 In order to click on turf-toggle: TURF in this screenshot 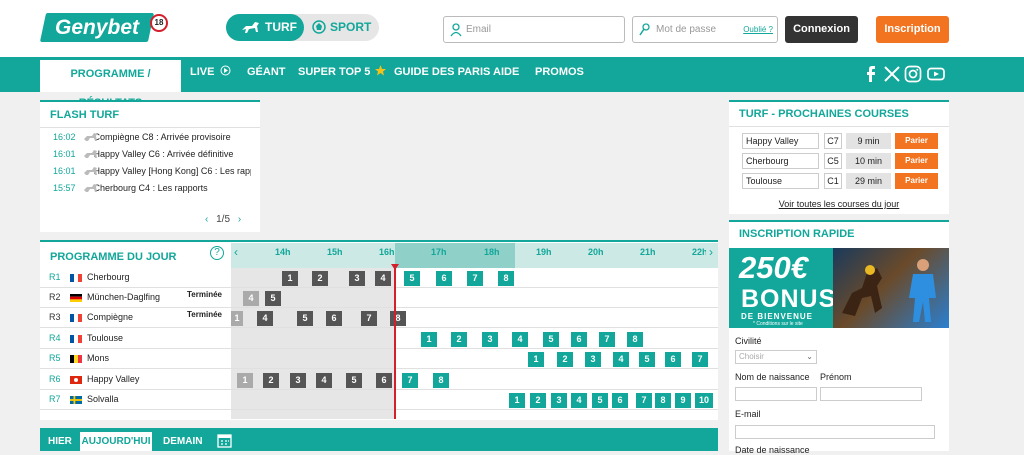, I will do `click(265, 27)`.